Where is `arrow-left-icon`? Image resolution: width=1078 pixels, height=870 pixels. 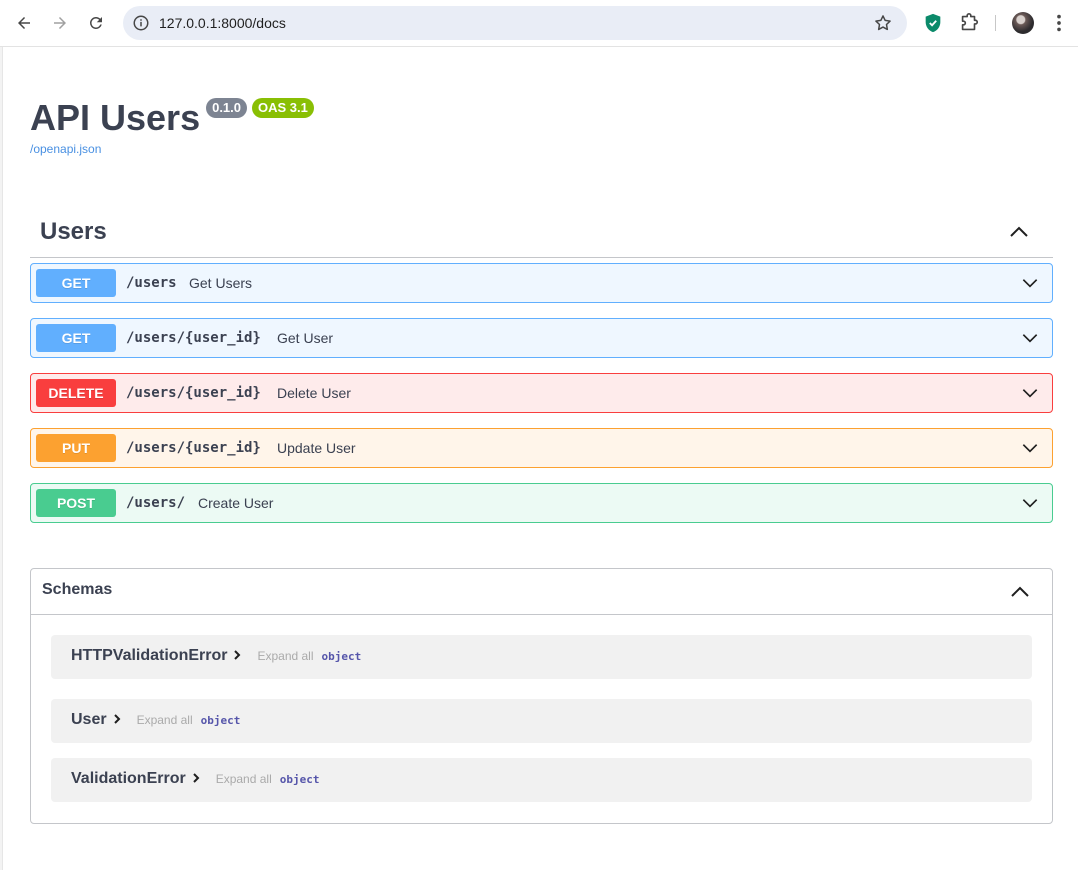
arrow-left-icon is located at coordinates (24, 23).